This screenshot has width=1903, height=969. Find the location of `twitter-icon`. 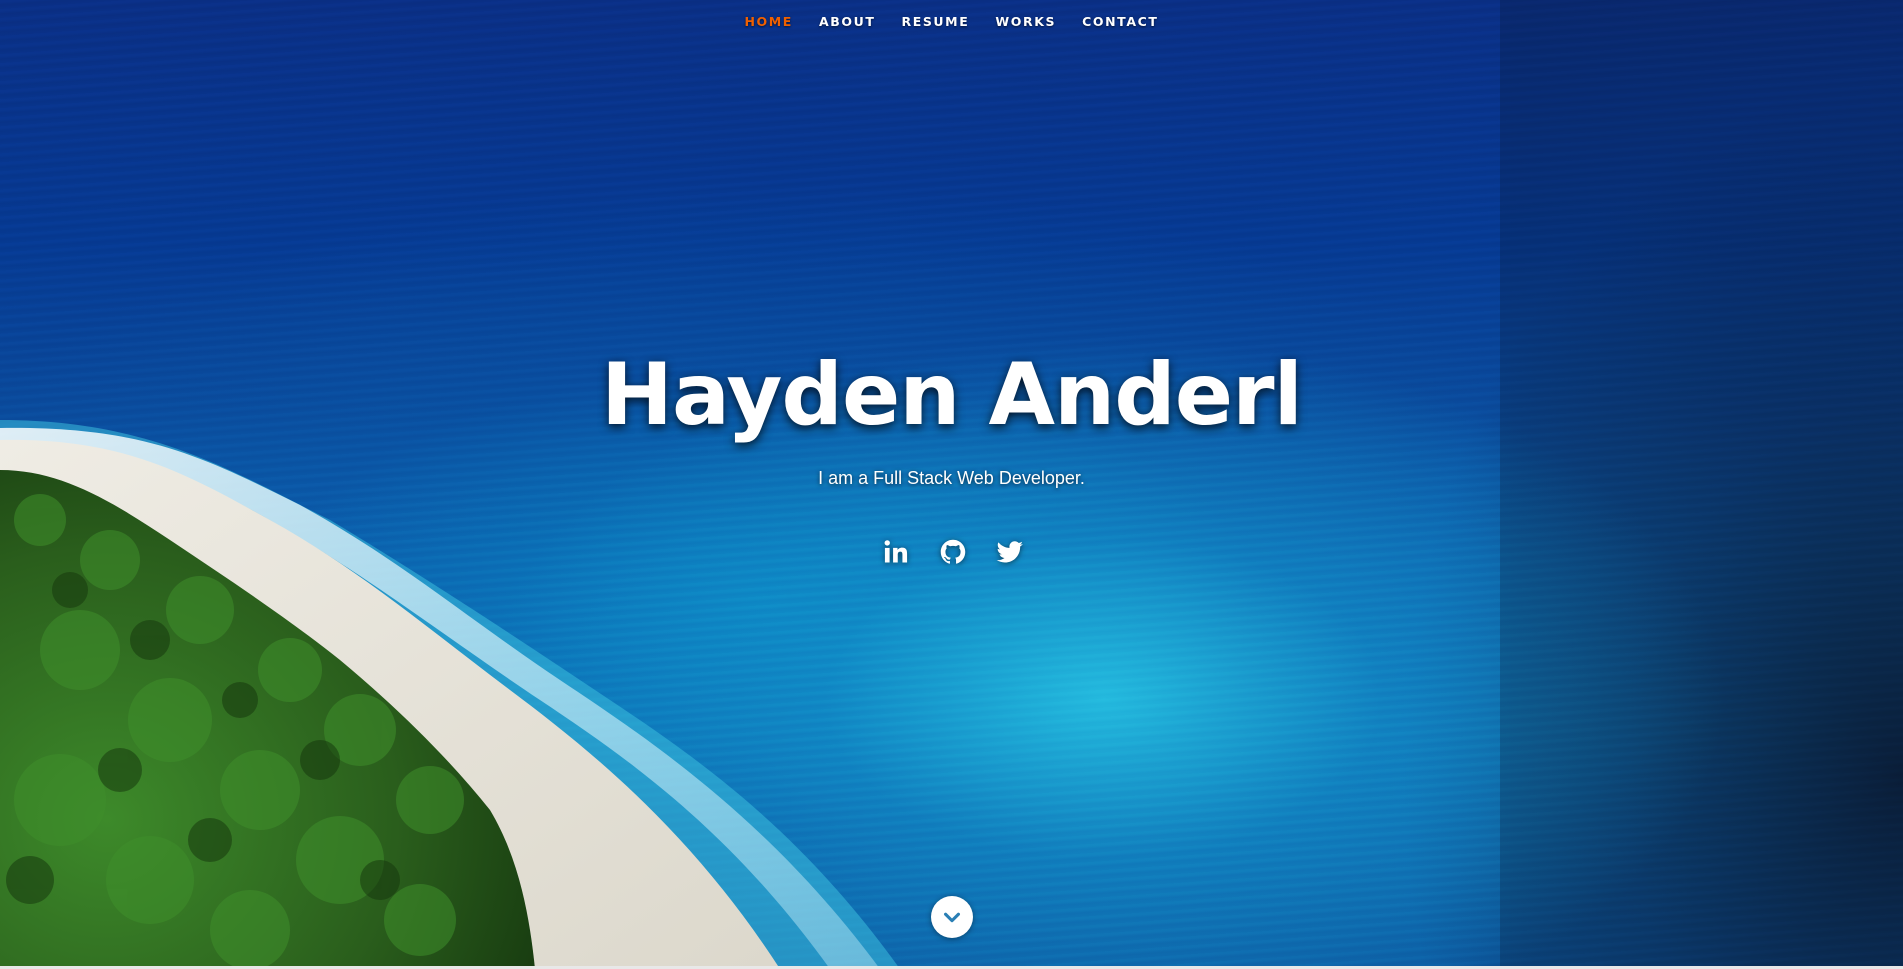

twitter-icon is located at coordinates (1009, 552).